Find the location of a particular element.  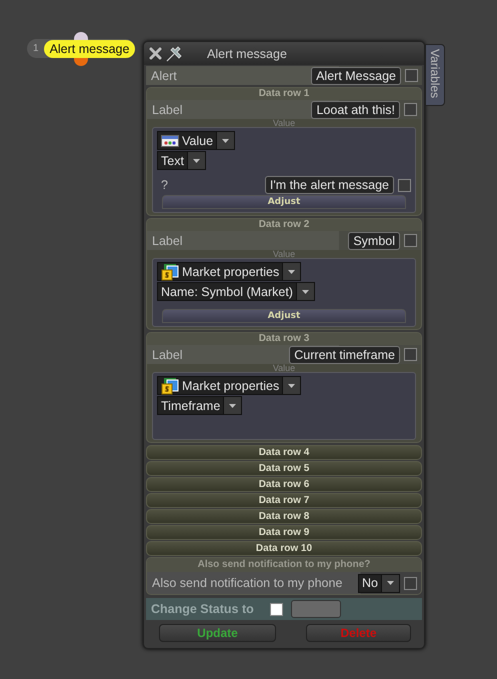

value-field: Looat ath this! is located at coordinates (355, 109).